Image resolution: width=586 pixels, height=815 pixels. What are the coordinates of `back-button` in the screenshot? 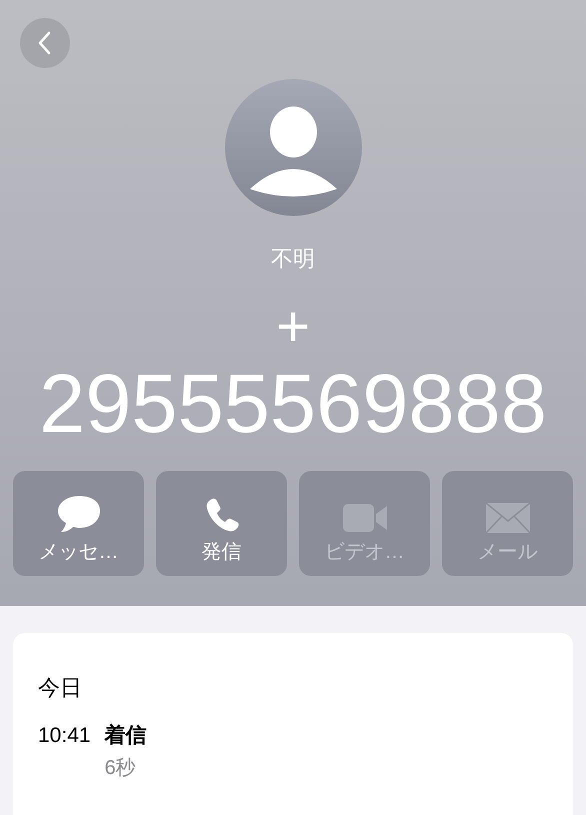 It's located at (45, 43).